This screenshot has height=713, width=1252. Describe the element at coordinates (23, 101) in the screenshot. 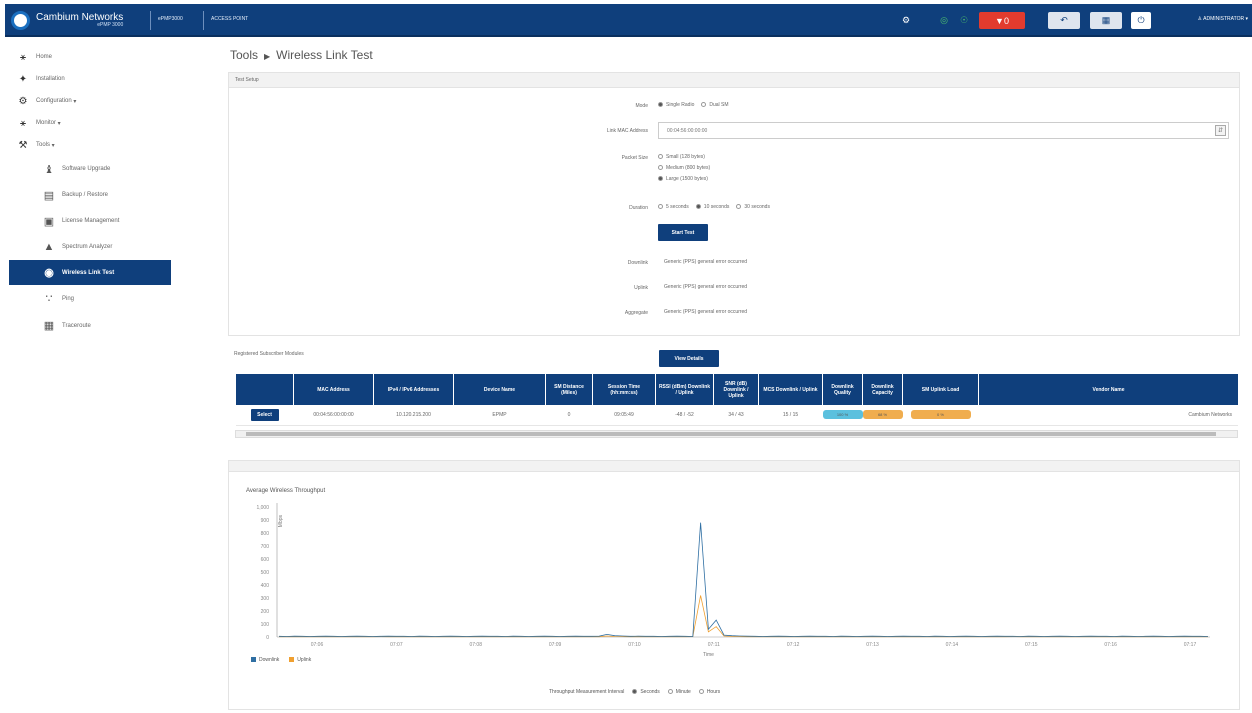

I see `gear-icon: ⚙` at that location.